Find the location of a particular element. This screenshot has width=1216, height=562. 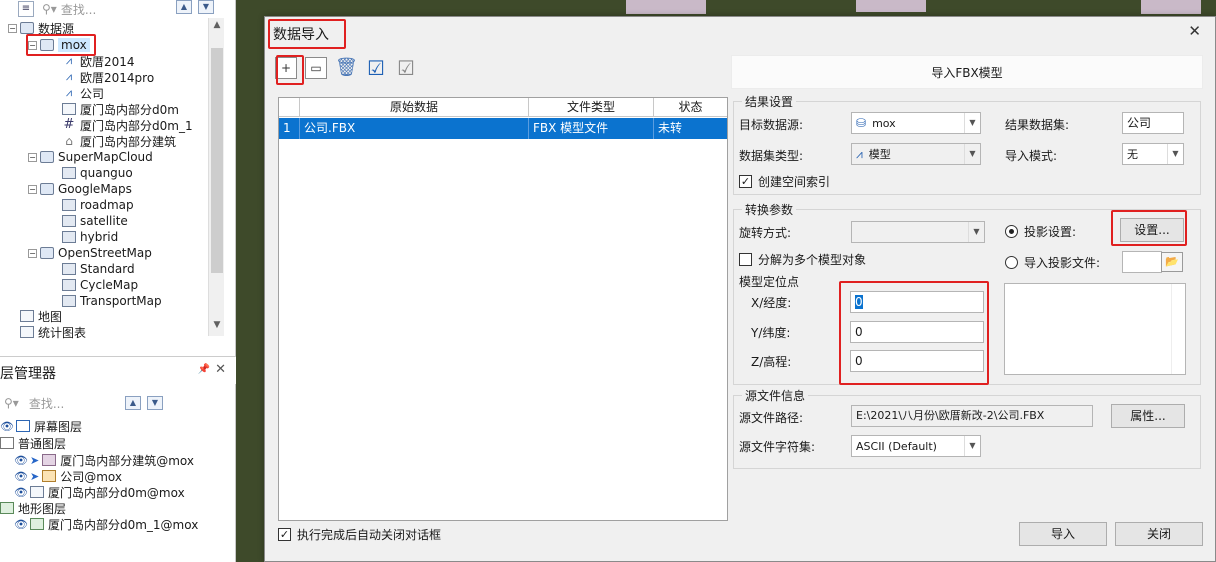

move-up-button: ▲ is located at coordinates (184, 7).